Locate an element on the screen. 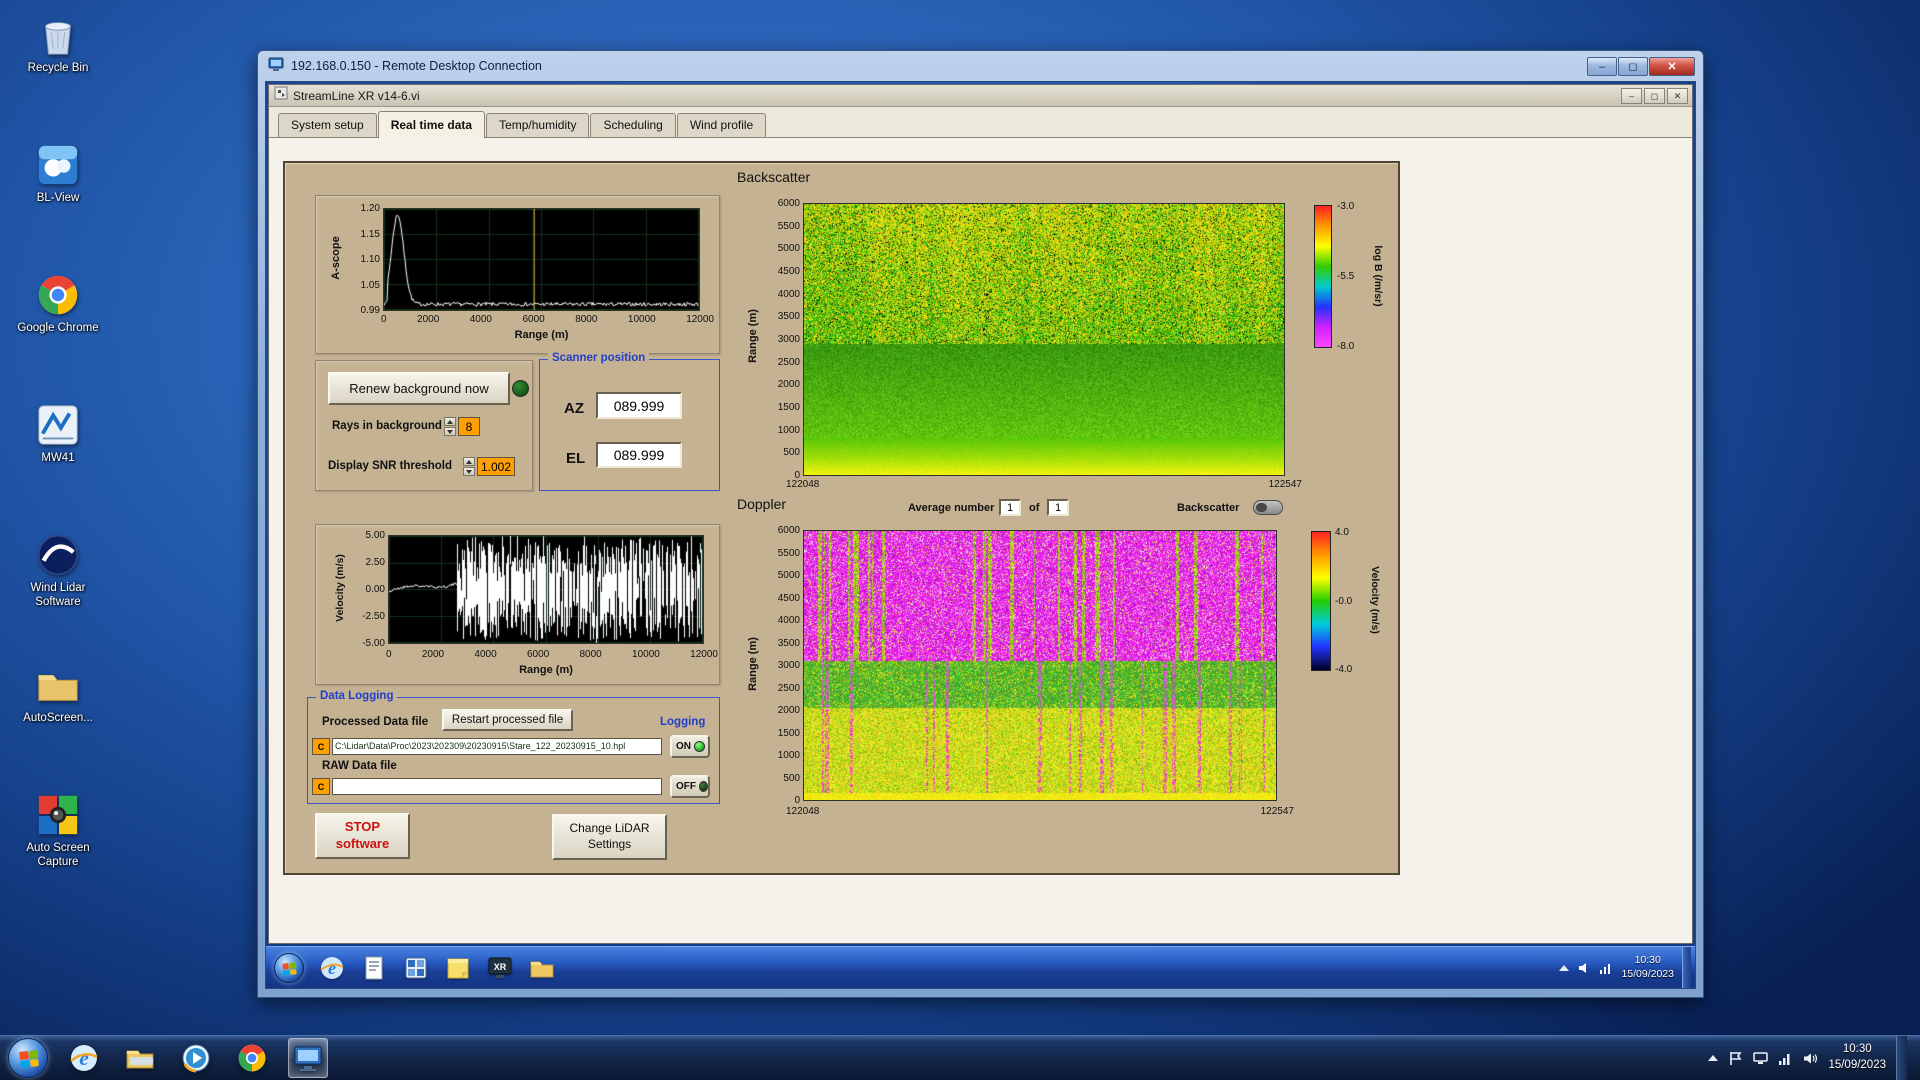  network-icon is located at coordinates (1785, 1058).